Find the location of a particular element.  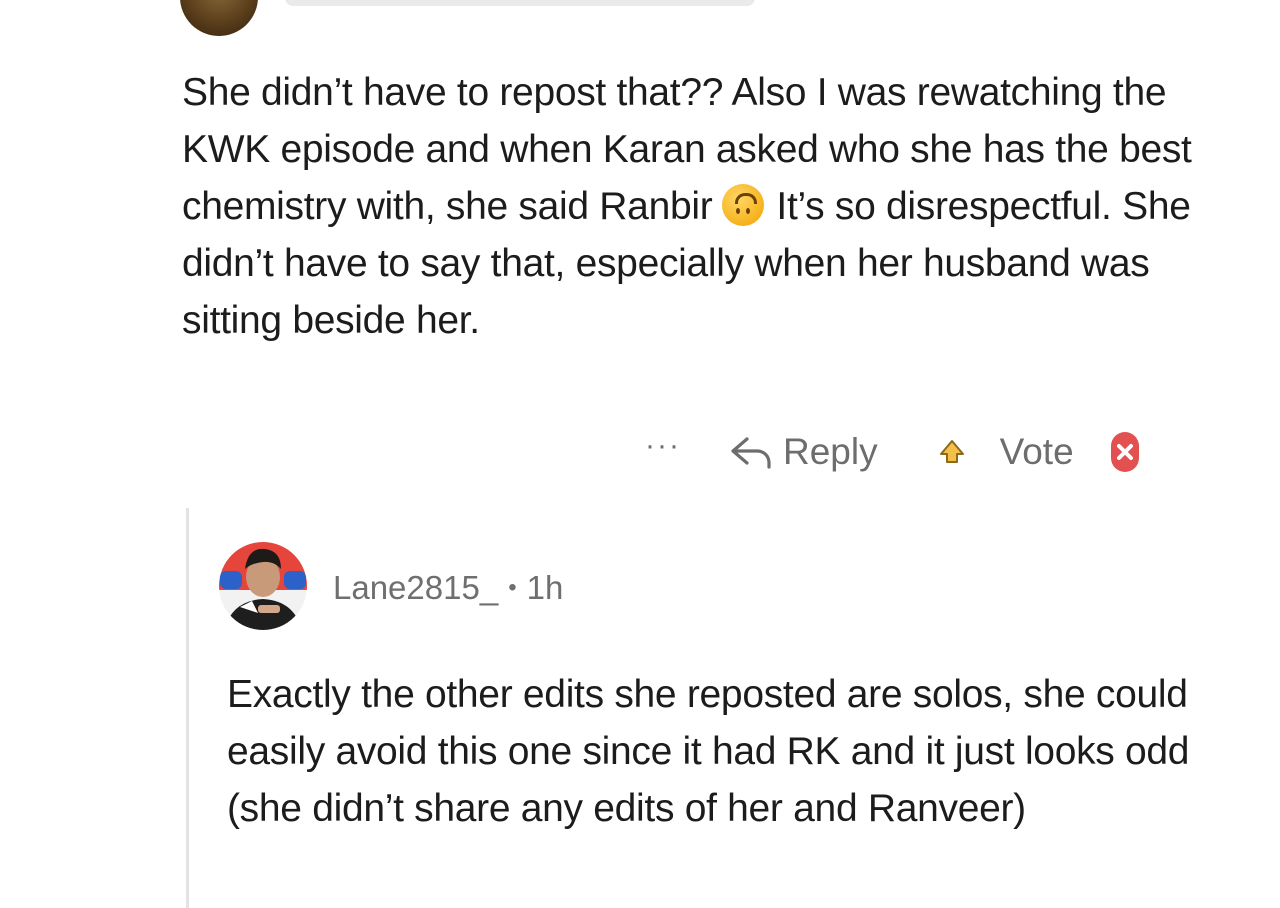

reply-username: Lane2815_ is located at coordinates (415, 588).